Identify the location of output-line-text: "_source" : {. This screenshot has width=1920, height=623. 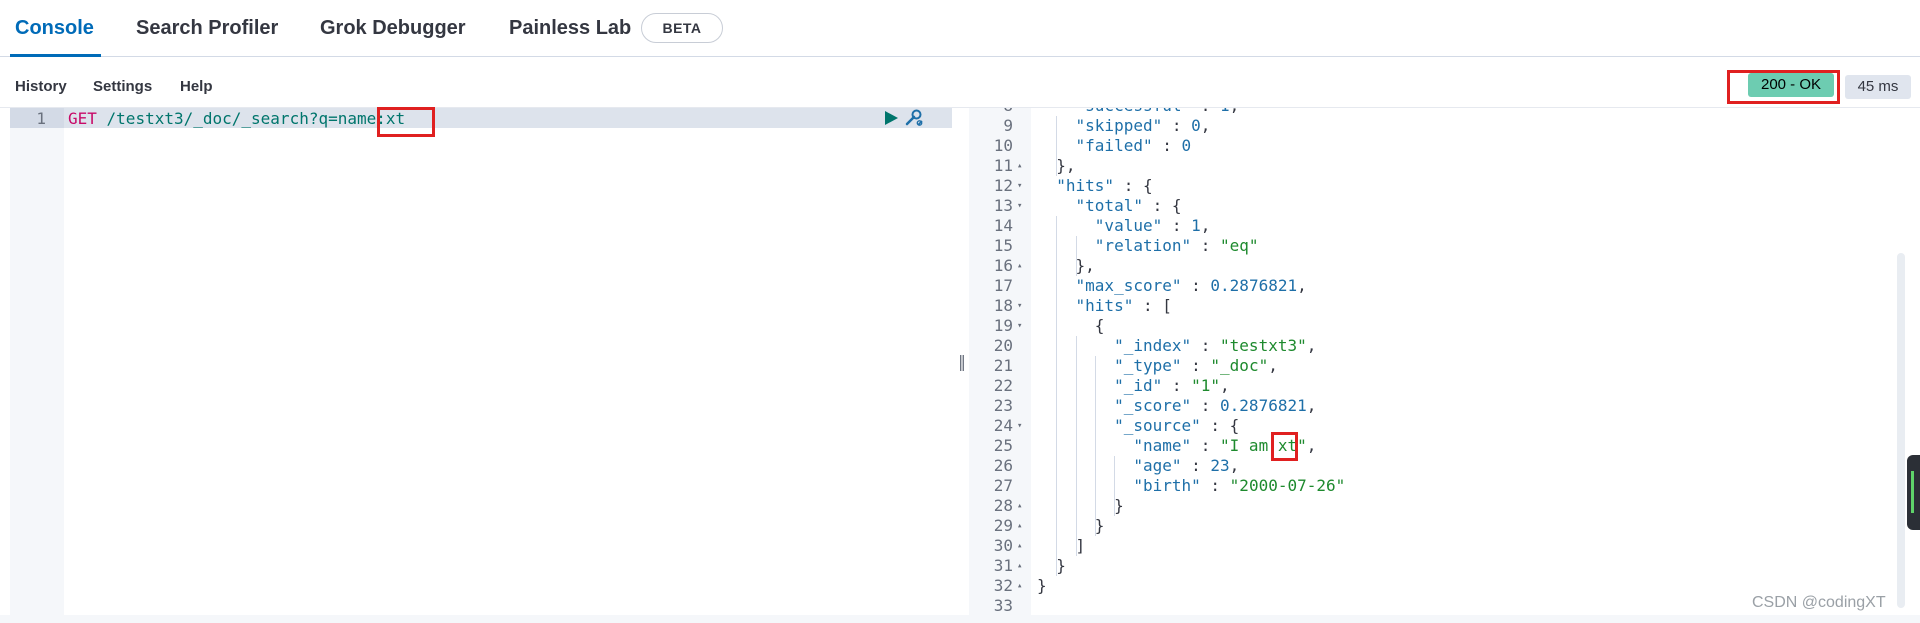
(1177, 425).